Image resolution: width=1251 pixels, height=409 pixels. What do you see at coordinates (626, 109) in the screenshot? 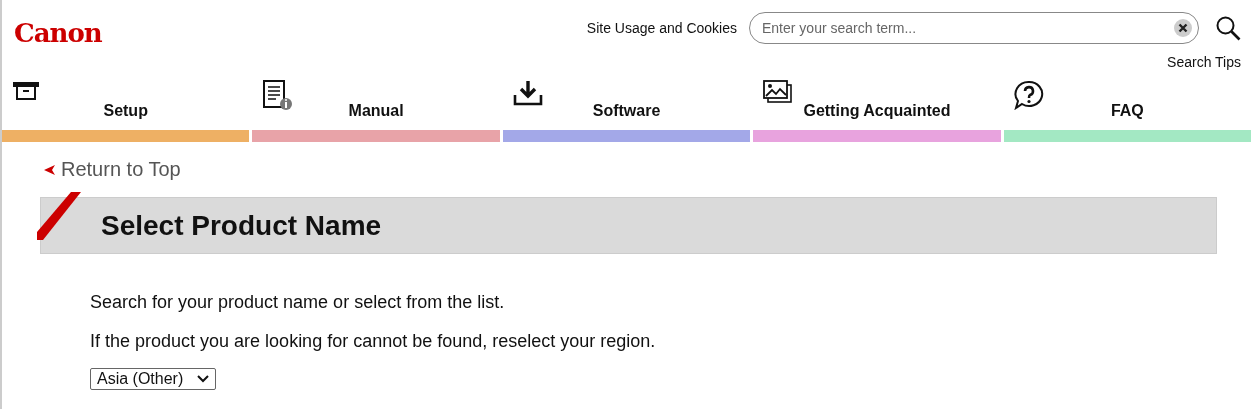
I see `nav-tab: Software` at bounding box center [626, 109].